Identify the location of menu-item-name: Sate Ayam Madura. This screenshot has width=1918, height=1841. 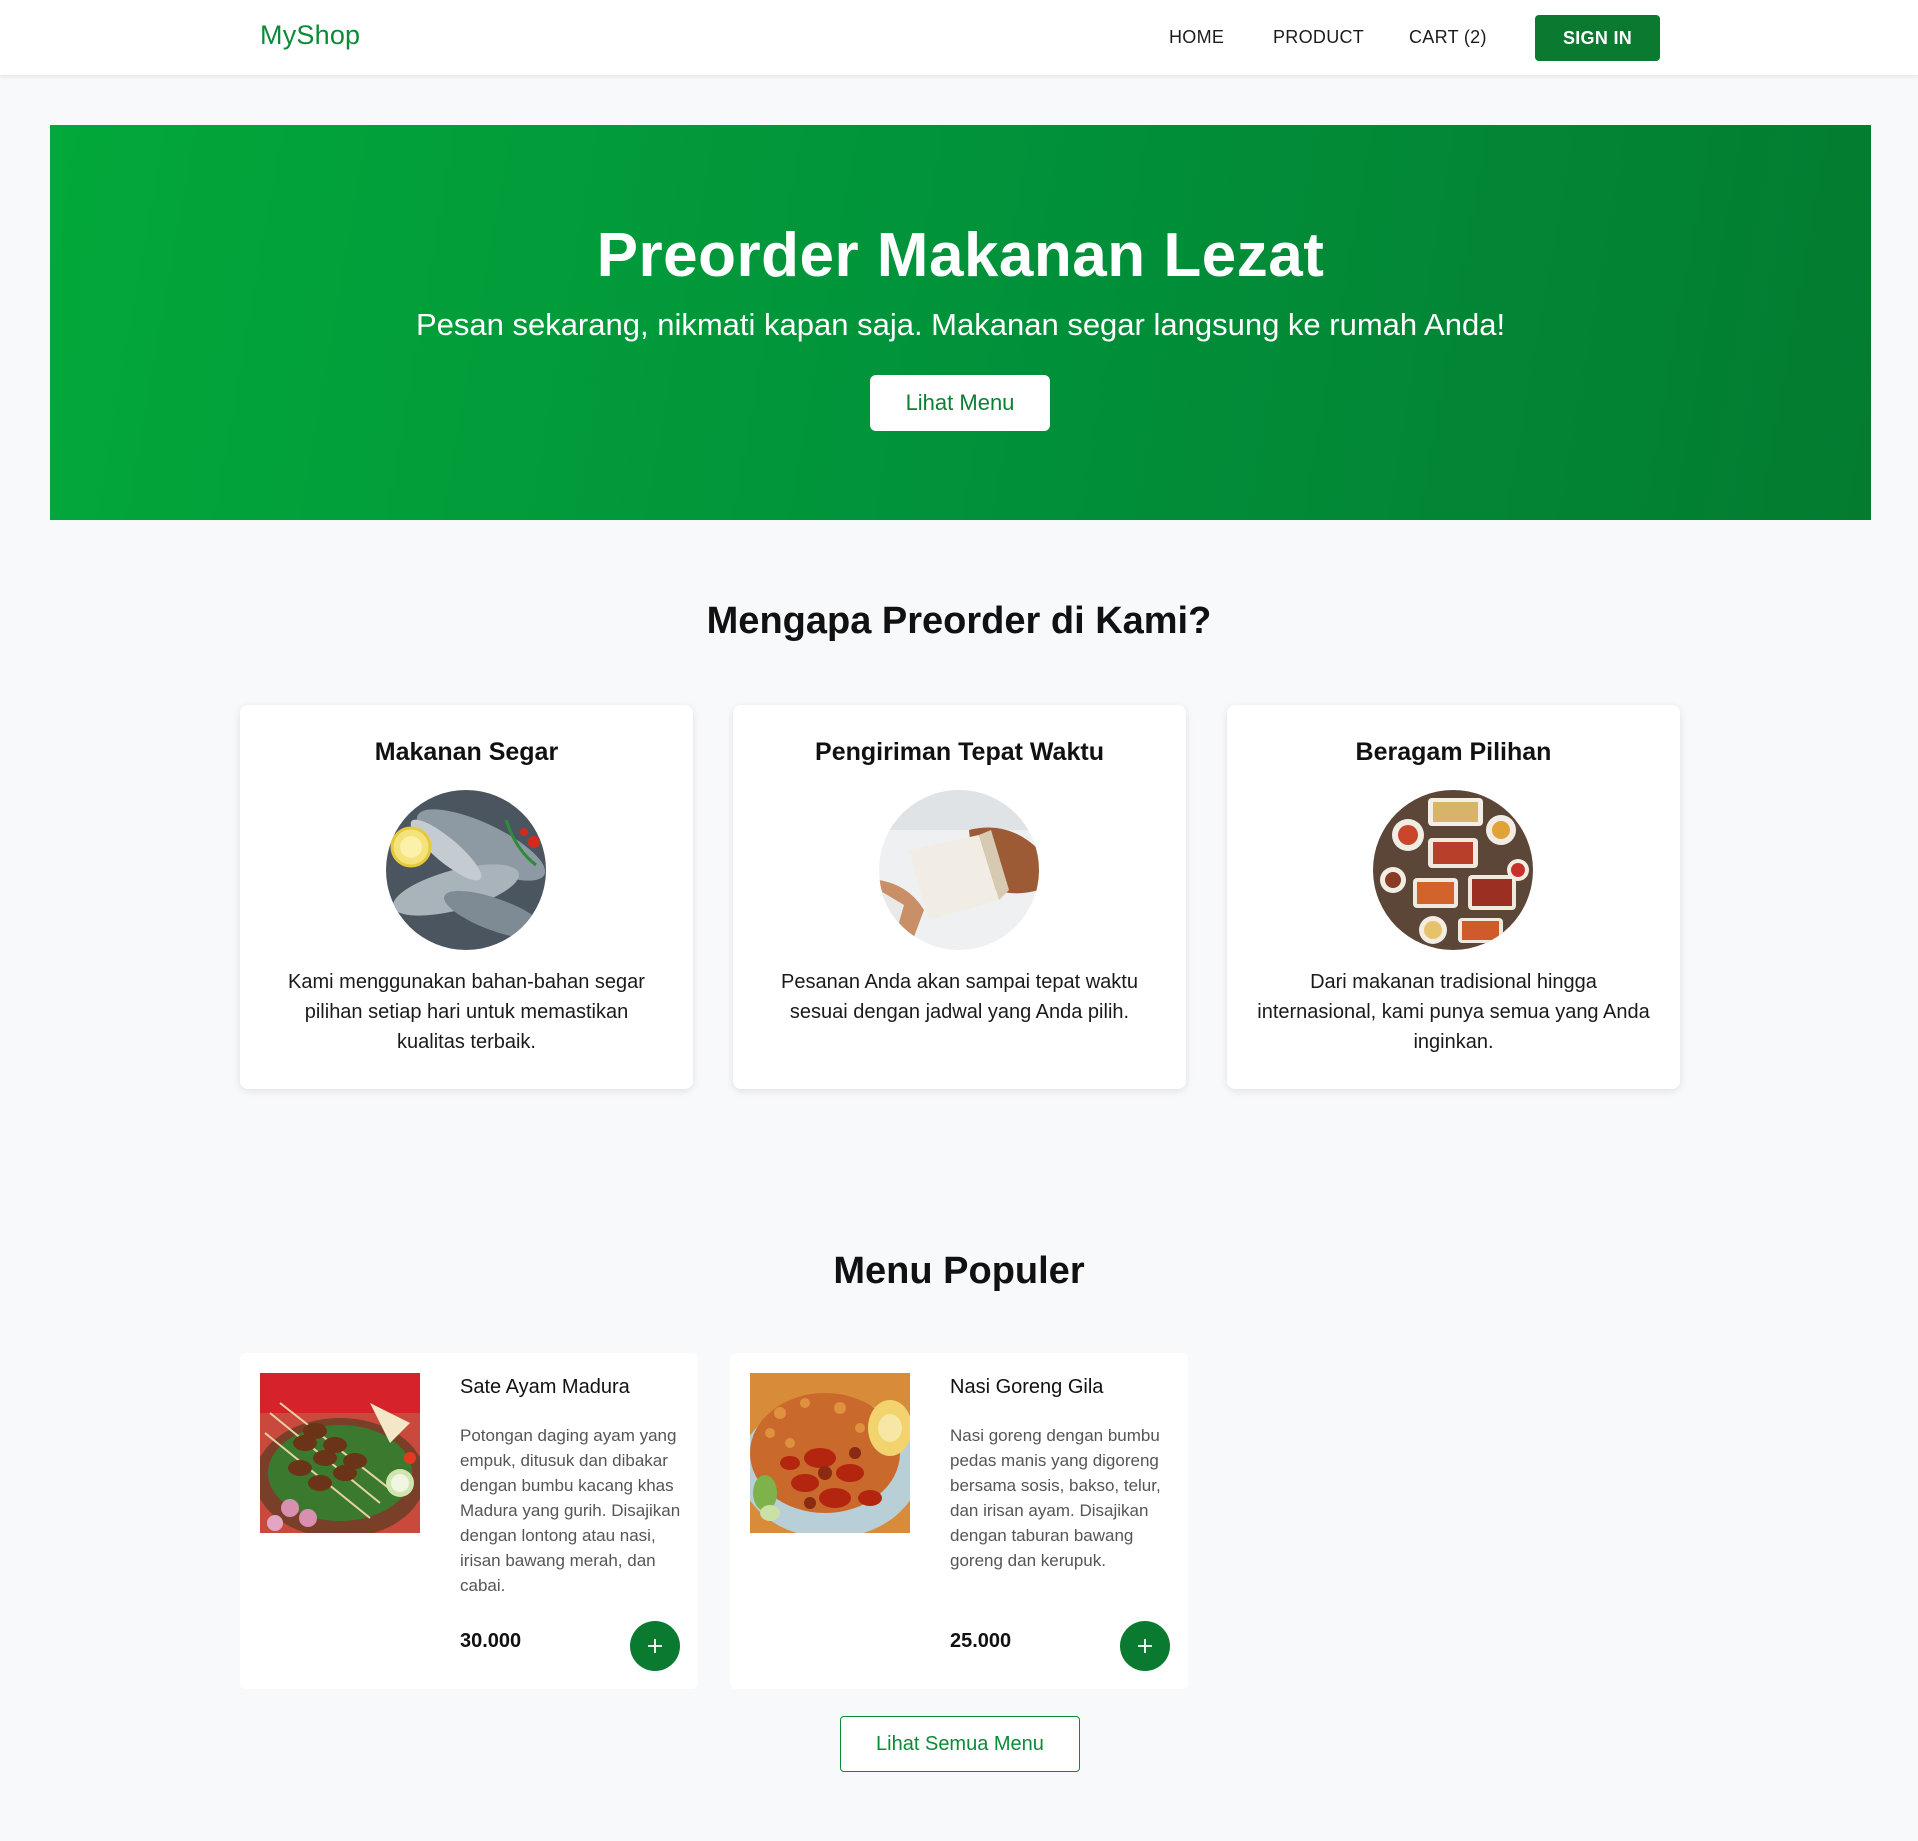
(545, 1387).